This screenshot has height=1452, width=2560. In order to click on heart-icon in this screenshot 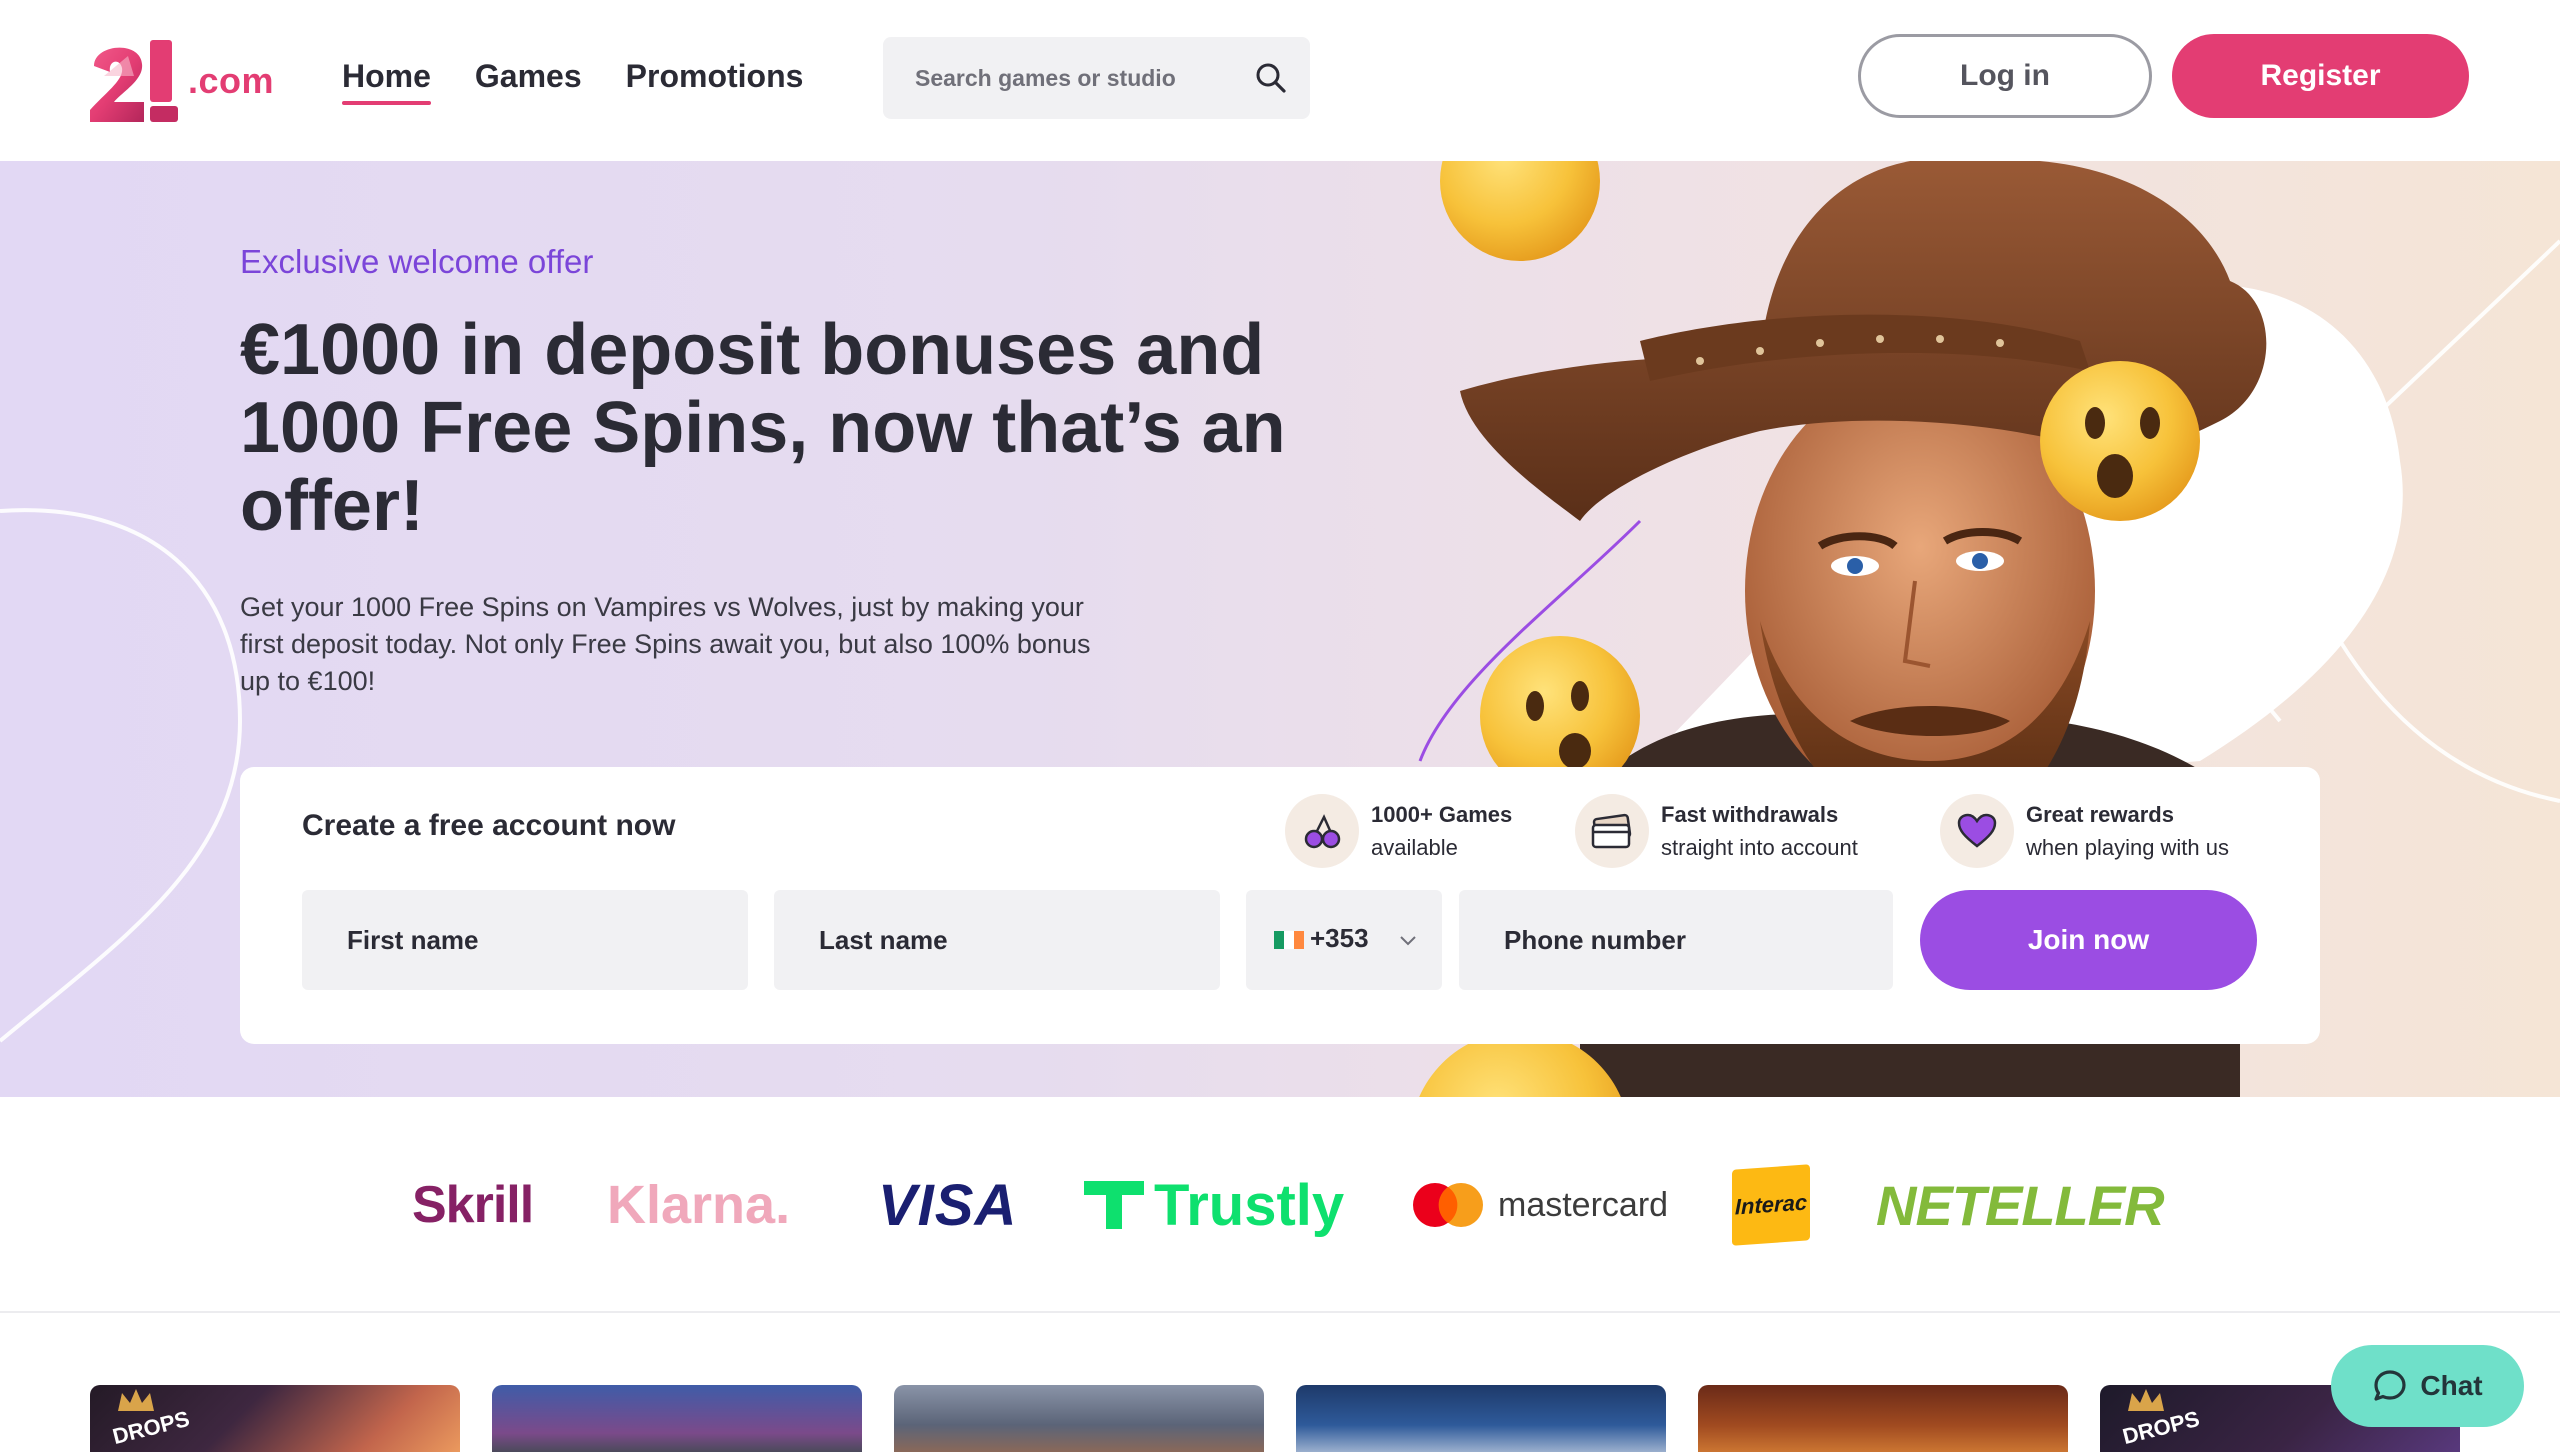, I will do `click(1977, 831)`.